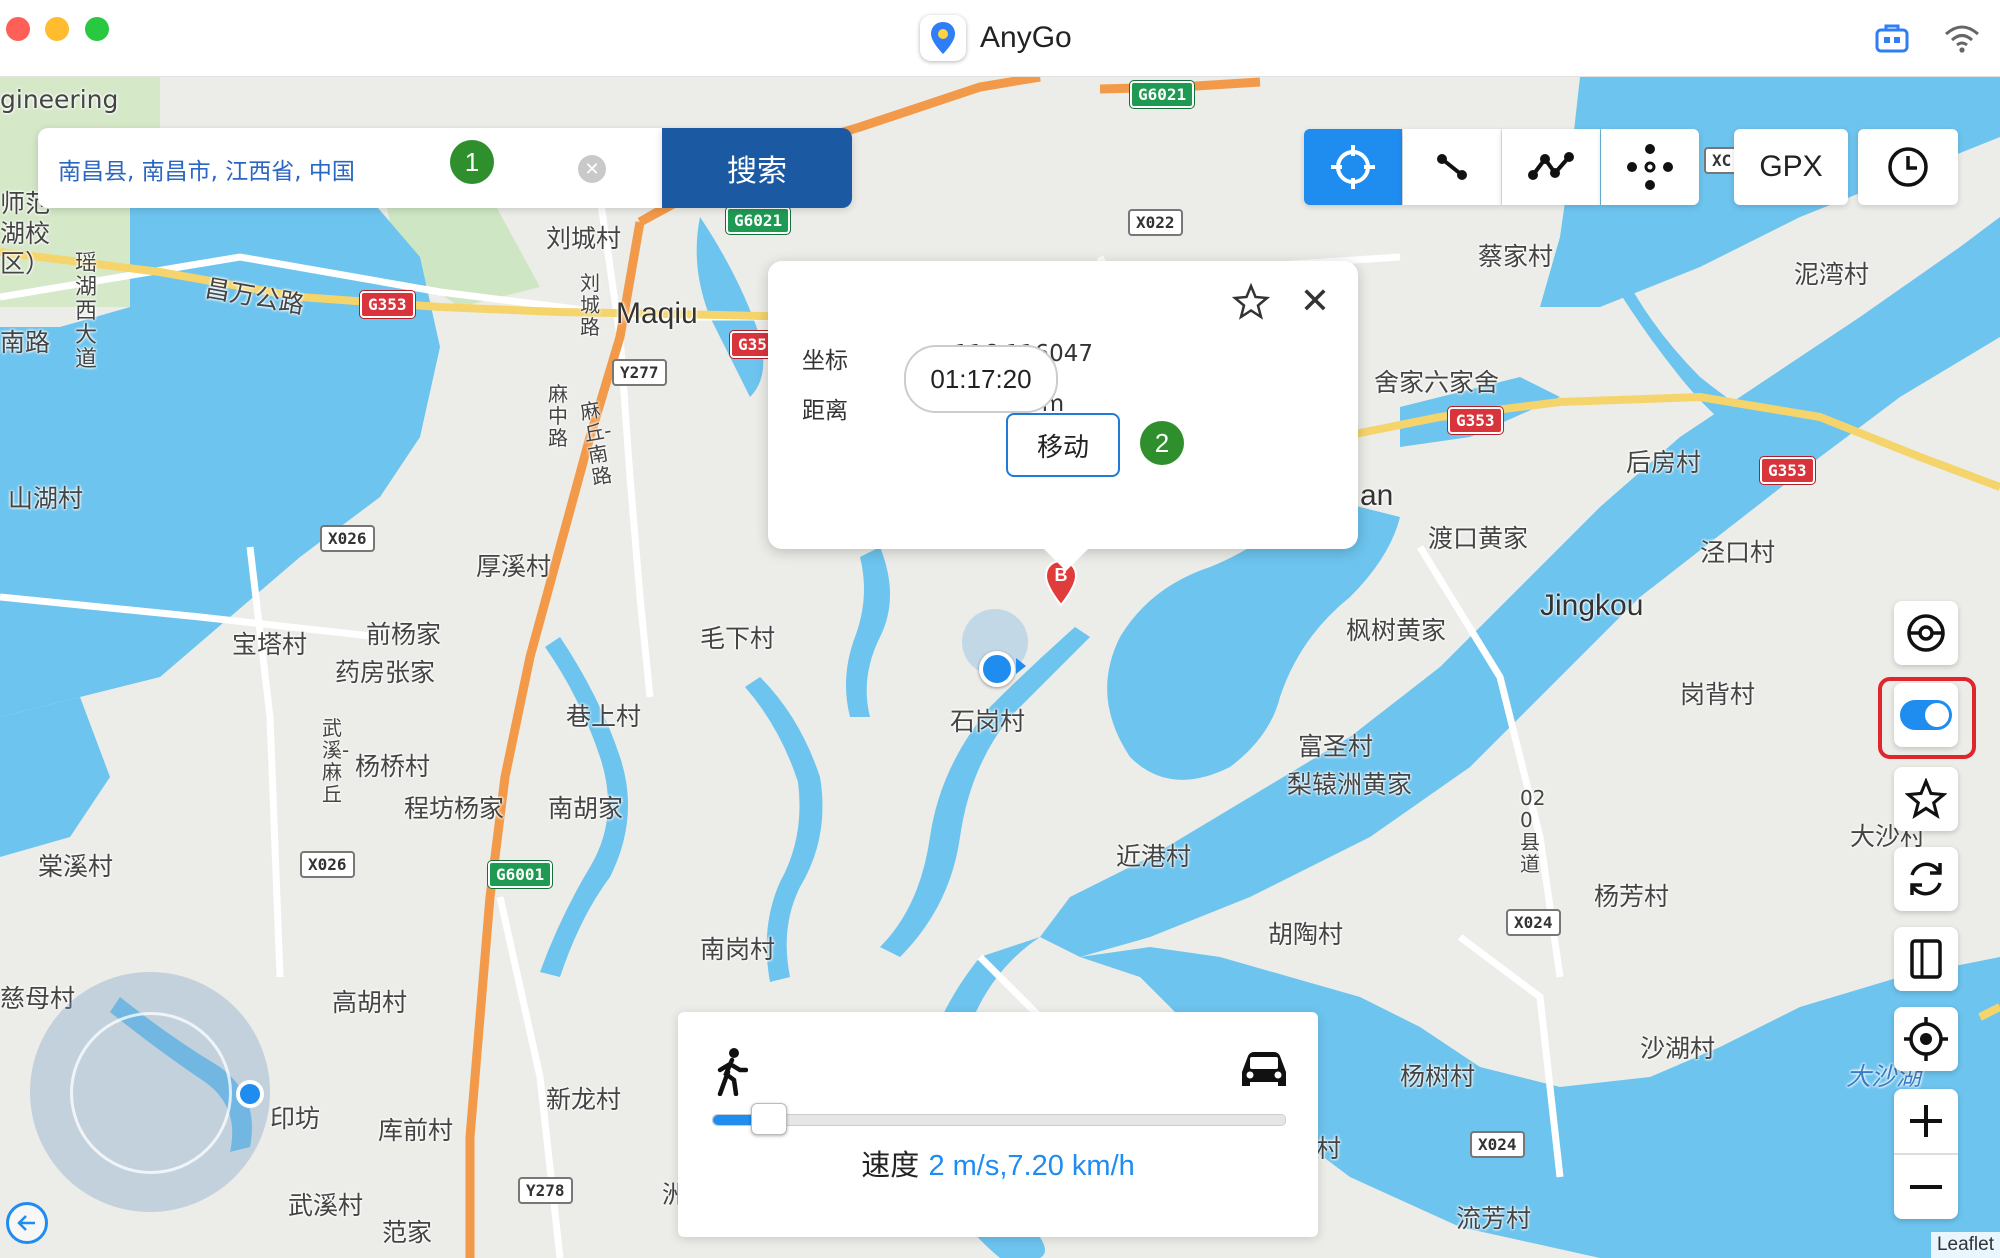  I want to click on road-shield: Y278, so click(545, 1190).